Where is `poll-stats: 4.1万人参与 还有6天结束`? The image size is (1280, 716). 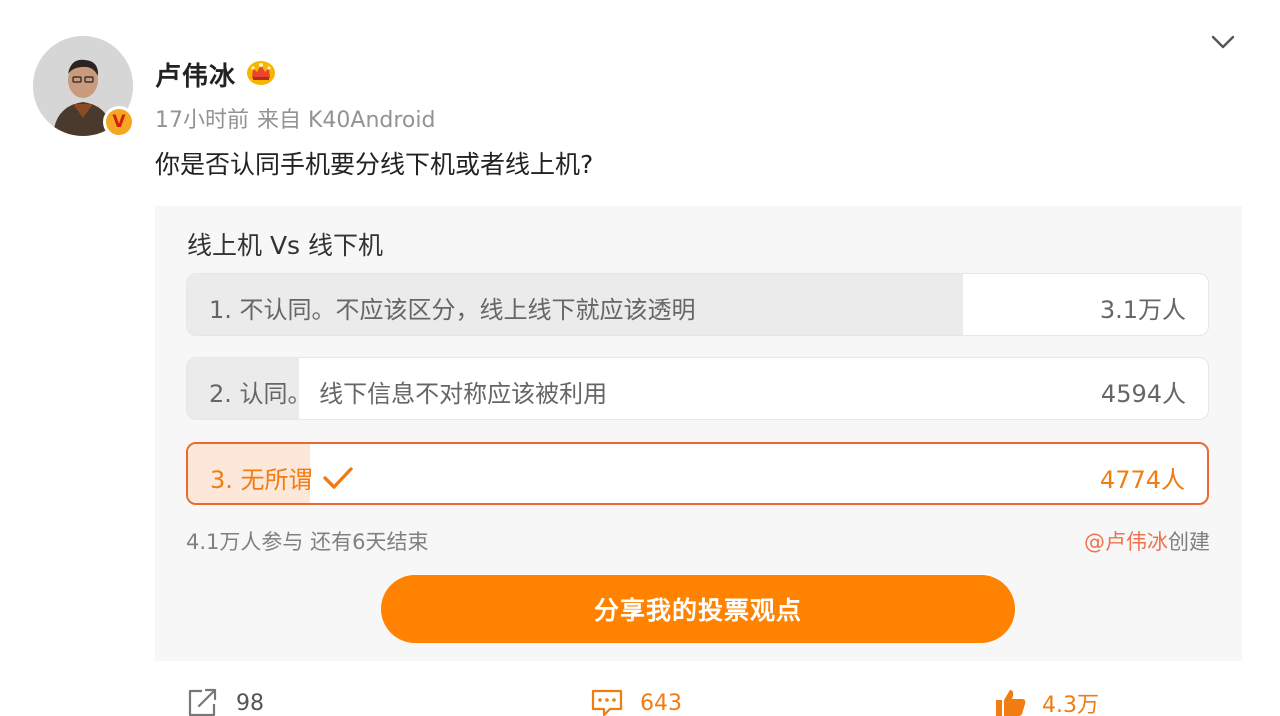
poll-stats: 4.1万人参与 还有6天结束 is located at coordinates (307, 541).